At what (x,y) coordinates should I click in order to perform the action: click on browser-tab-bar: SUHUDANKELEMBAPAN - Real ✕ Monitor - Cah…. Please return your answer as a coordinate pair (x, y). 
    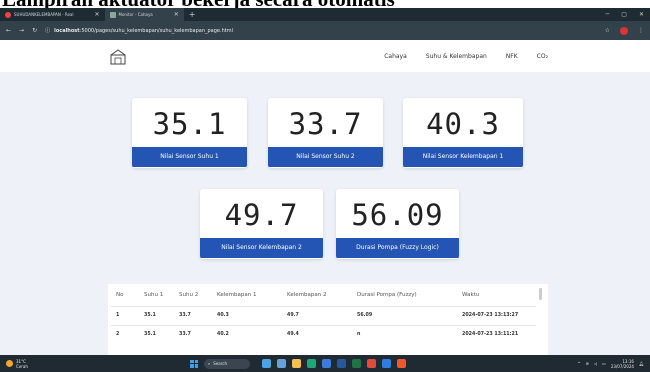
    Looking at the image, I should click on (325, 14).